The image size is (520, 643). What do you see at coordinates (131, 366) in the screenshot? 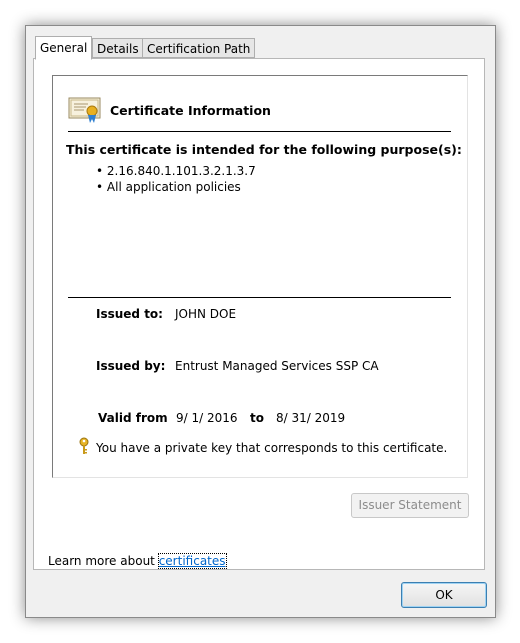
I see `issued-by-label: Issued by:` at bounding box center [131, 366].